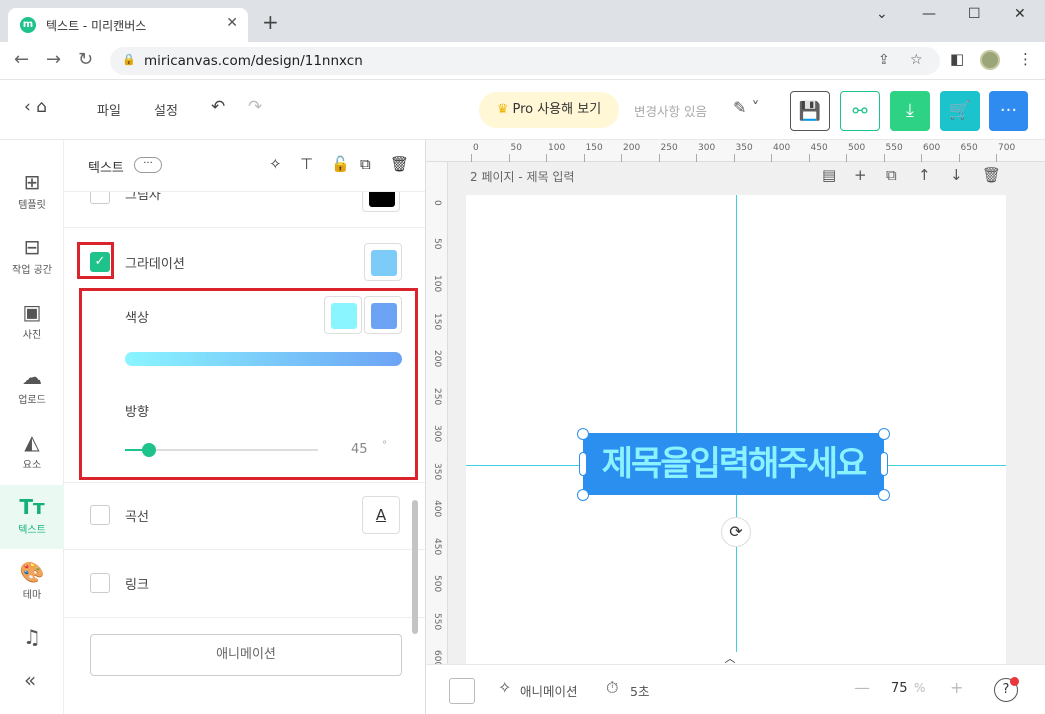 This screenshot has height=714, width=1045. I want to click on more-options-button: ···, so click(1008, 111).